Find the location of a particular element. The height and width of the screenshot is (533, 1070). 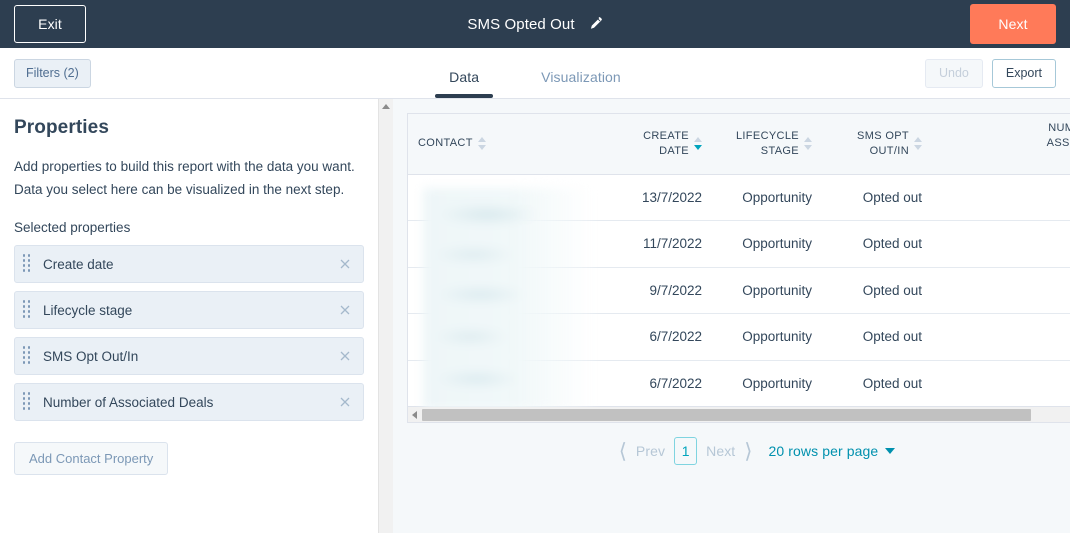

selected-properties-label: Selected properties is located at coordinates (72, 228).